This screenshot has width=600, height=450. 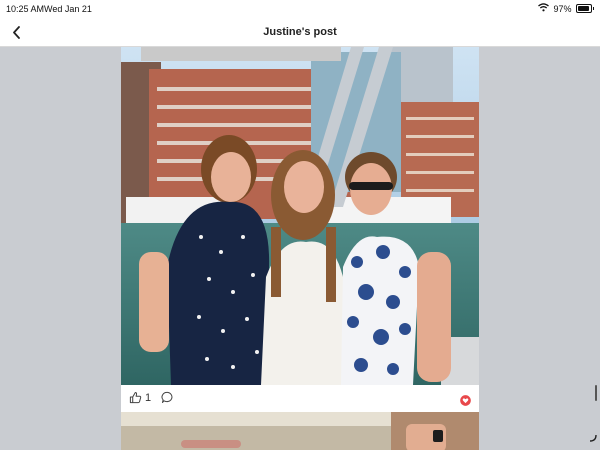 I want to click on favorite-button, so click(x=465, y=402).